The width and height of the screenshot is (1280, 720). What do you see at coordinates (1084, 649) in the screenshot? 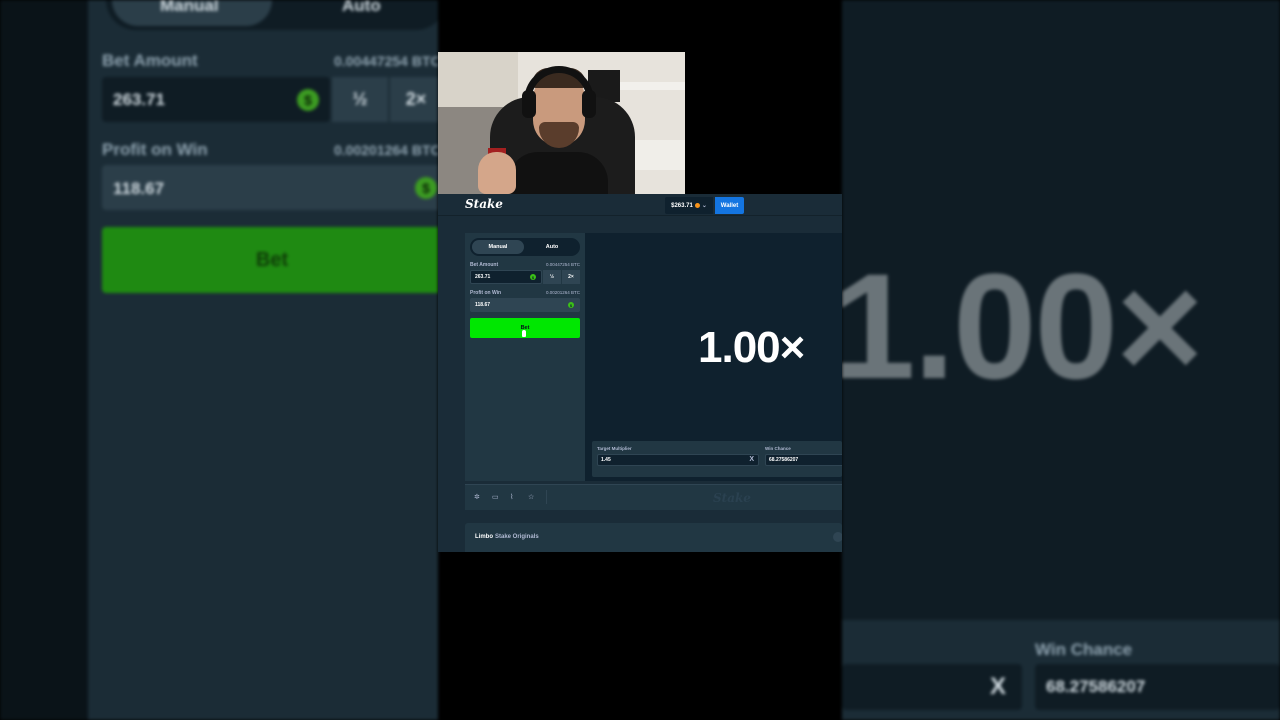
I see `bg-win-chance-label: Win Chance` at bounding box center [1084, 649].